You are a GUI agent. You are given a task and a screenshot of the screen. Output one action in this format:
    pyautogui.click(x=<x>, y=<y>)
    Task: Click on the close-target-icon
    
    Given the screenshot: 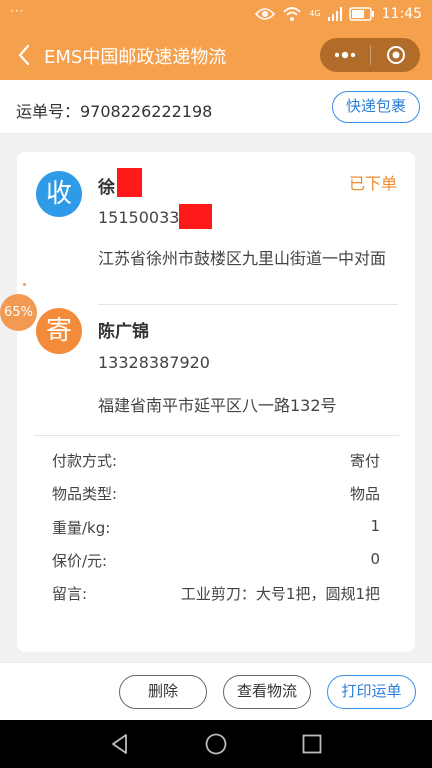 What is the action you would take?
    pyautogui.click(x=395, y=55)
    